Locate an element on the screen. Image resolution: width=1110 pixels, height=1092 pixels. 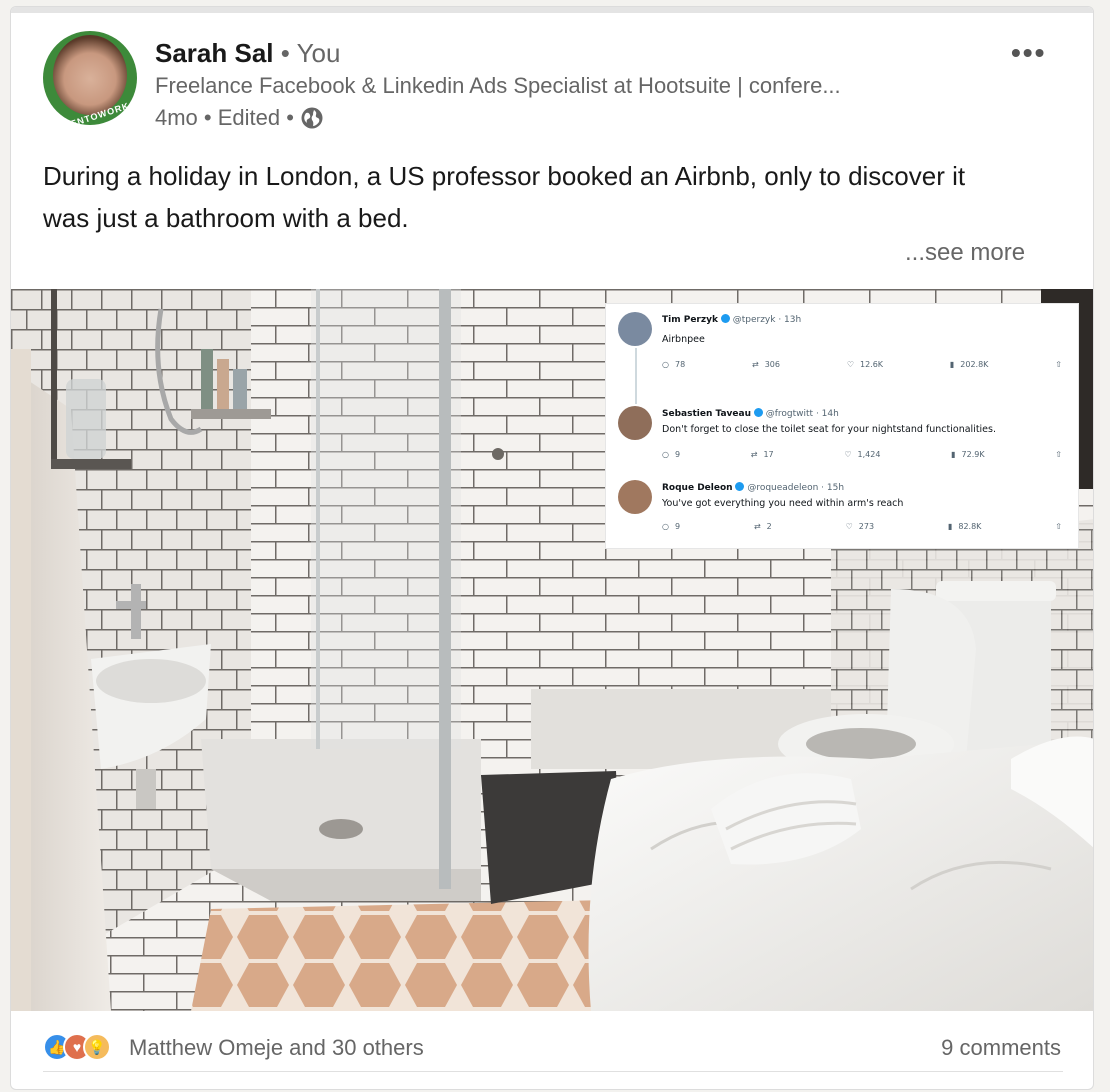
tweet-actions: ○ 78 ⇄ 306 ♡ 12.6K ▮ 202.8K ⇧ is located at coordinates (862, 364).